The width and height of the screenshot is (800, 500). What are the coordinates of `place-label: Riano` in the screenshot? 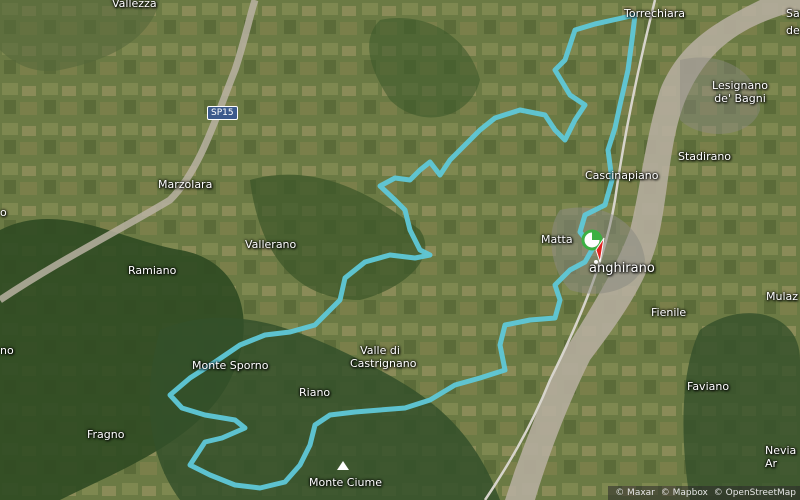 It's located at (315, 392).